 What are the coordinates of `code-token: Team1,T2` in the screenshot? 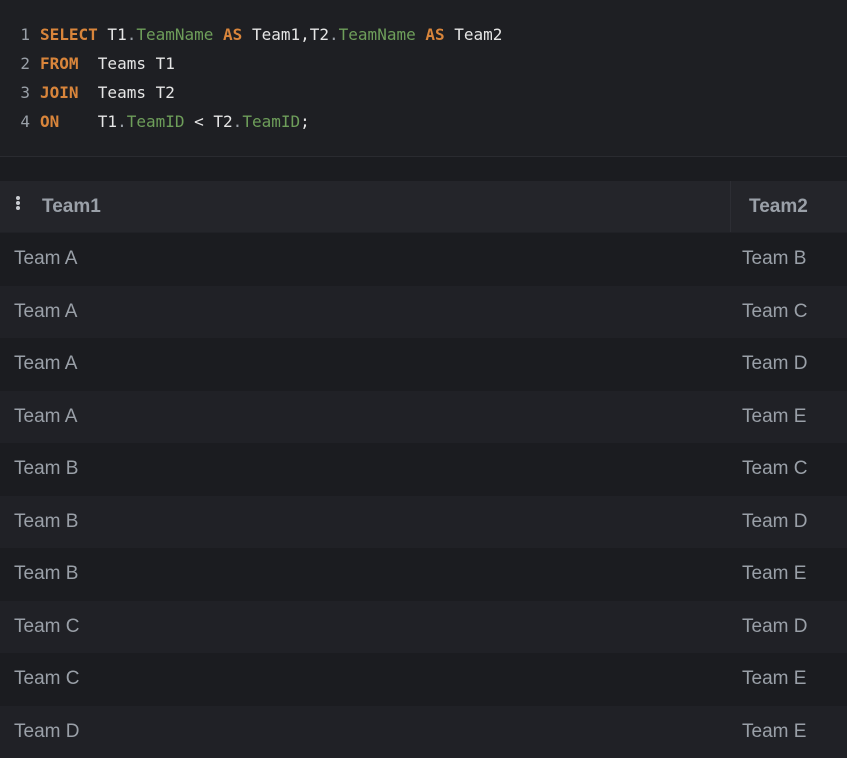 It's located at (285, 34).